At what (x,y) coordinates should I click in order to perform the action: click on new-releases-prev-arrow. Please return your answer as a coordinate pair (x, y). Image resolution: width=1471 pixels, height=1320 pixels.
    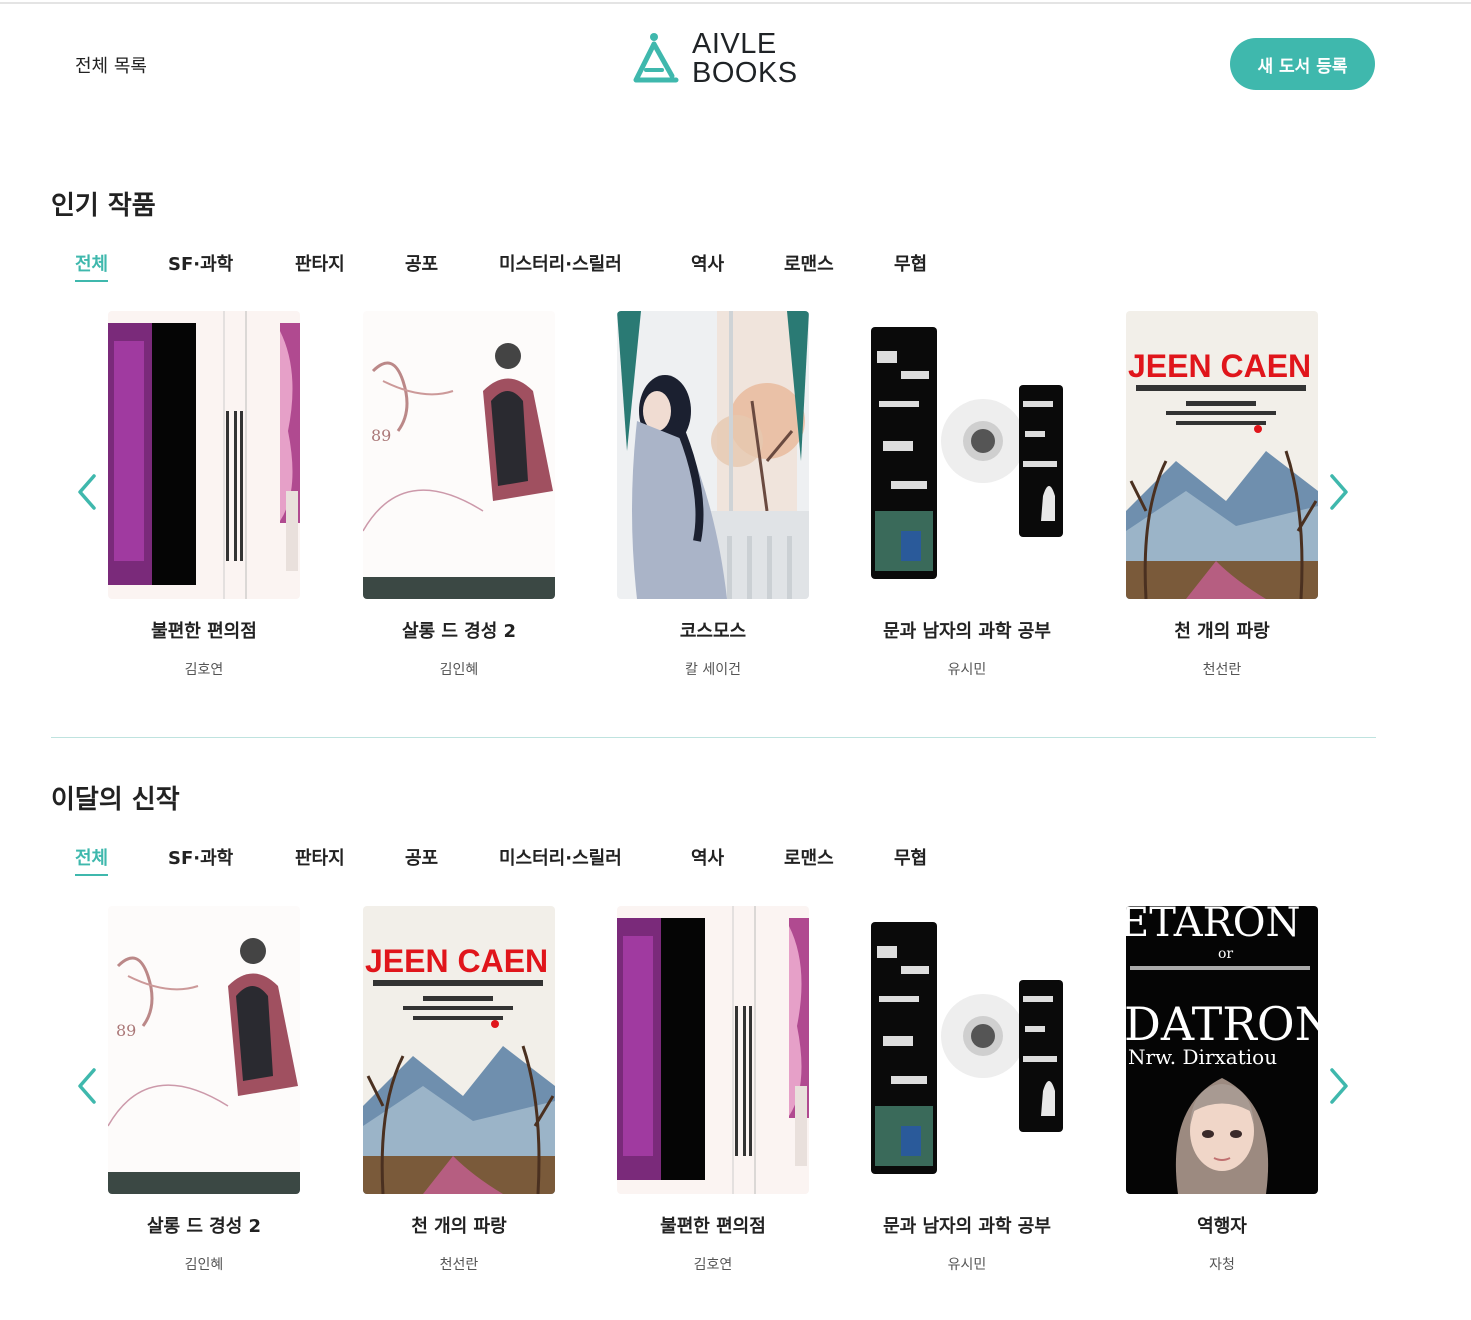
    Looking at the image, I should click on (87, 1086).